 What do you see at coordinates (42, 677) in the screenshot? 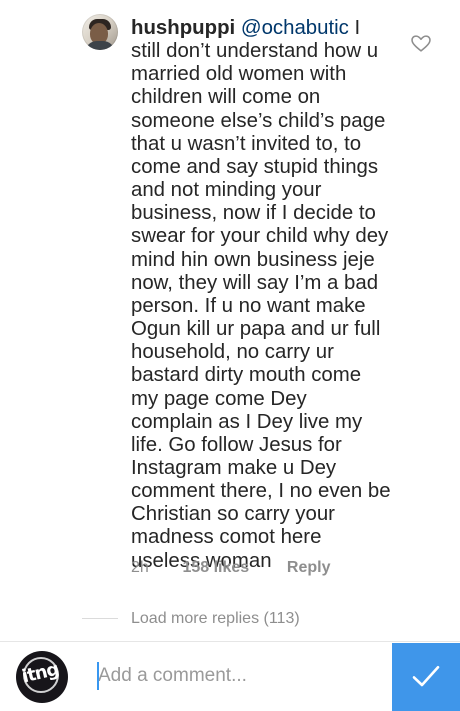
I see `current-user-avatar: itng` at bounding box center [42, 677].